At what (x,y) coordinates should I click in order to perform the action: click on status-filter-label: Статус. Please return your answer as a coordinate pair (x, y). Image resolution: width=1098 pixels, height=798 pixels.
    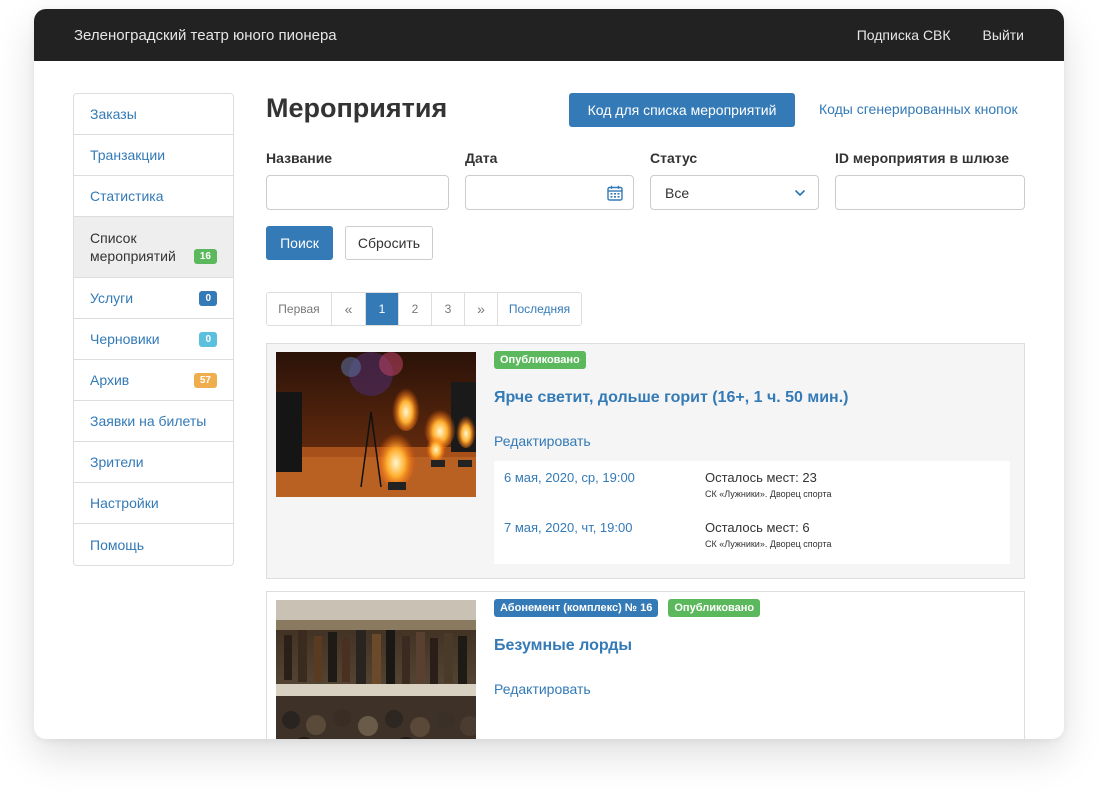
    Looking at the image, I should click on (674, 158).